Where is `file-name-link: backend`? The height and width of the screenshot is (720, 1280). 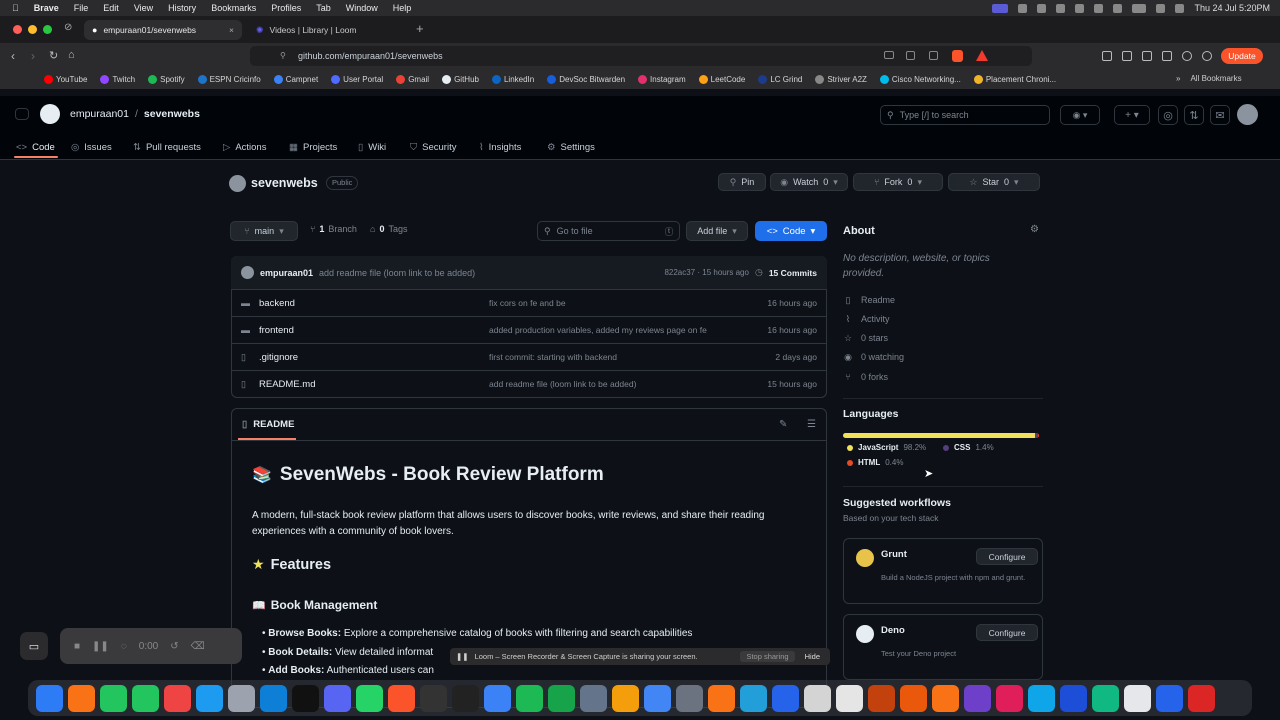
file-name-link: backend is located at coordinates (374, 303).